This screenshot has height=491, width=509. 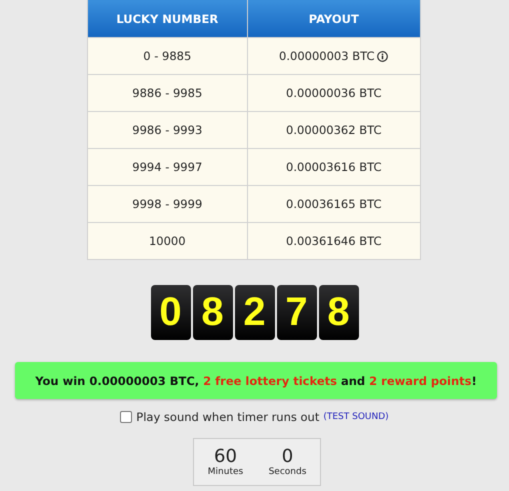 What do you see at coordinates (226, 472) in the screenshot?
I see `timer-unit: Minutes` at bounding box center [226, 472].